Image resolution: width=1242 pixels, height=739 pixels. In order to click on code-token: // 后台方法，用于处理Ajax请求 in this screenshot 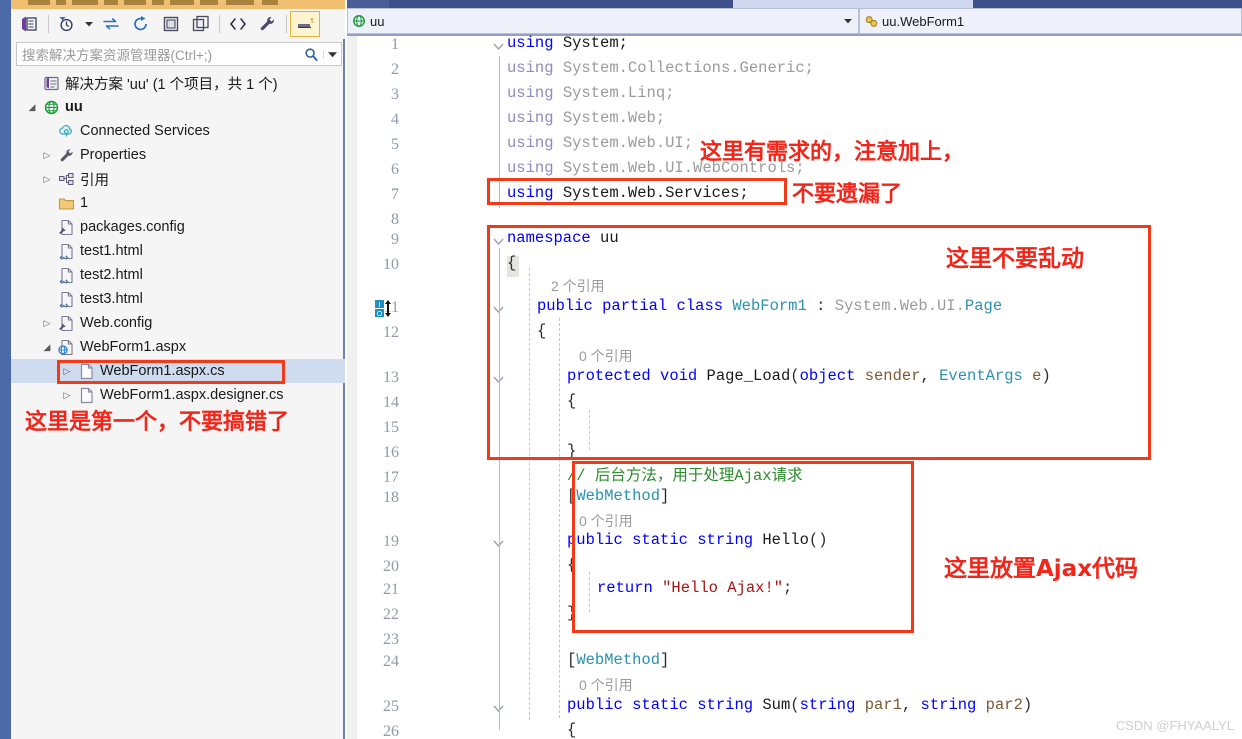, I will do `click(685, 476)`.